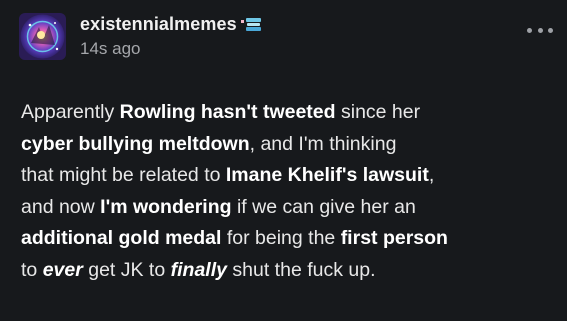  Describe the element at coordinates (70, 112) in the screenshot. I see `body-text-segment: Apparently` at that location.